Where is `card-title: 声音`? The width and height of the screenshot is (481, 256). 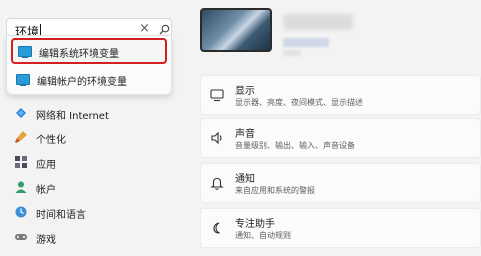 card-title: 声音 is located at coordinates (245, 134).